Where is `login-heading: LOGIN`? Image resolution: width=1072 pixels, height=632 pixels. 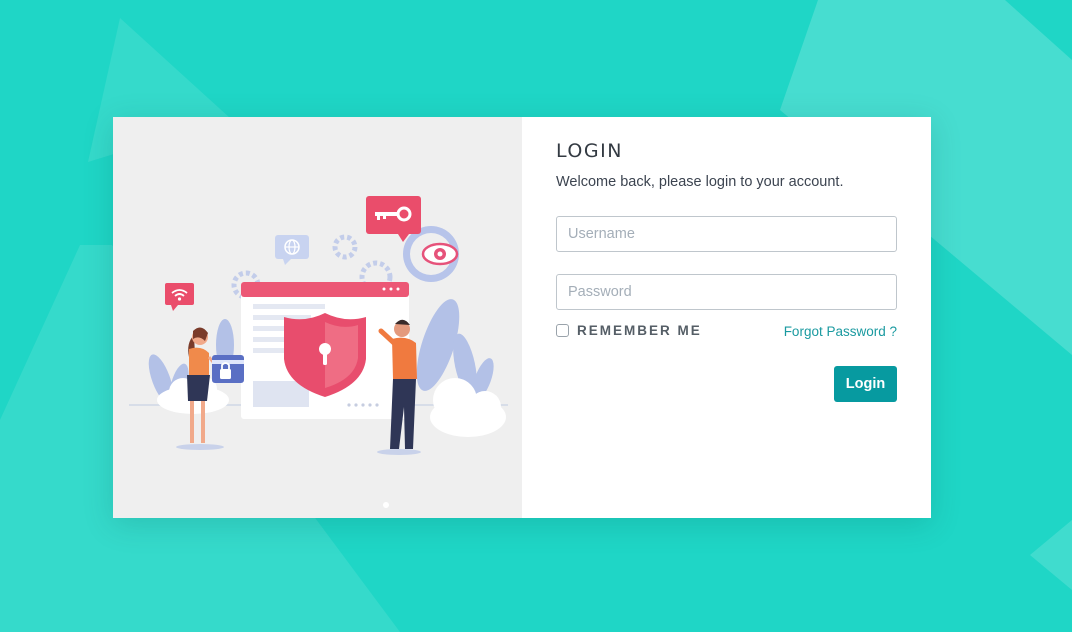 login-heading: LOGIN is located at coordinates (589, 151).